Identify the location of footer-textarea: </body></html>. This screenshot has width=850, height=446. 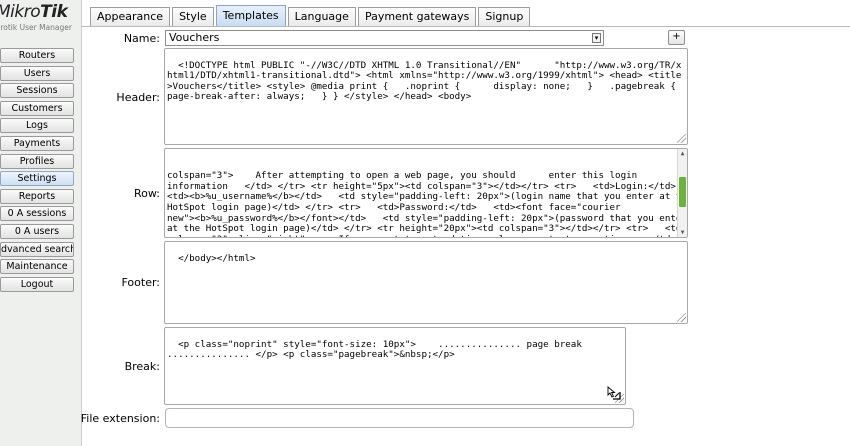
(426, 282).